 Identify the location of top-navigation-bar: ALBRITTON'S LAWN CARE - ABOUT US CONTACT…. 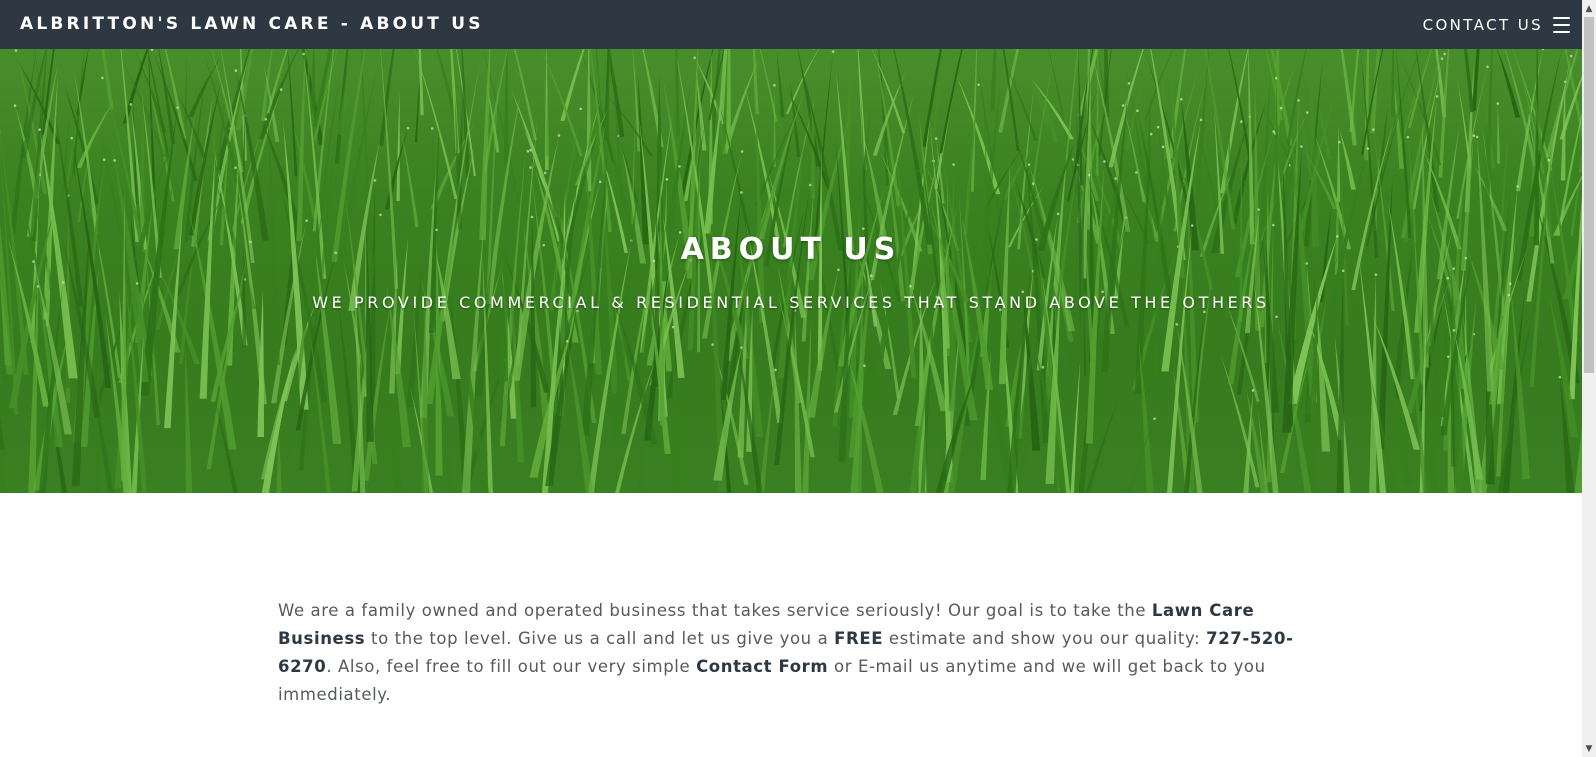
(791, 24).